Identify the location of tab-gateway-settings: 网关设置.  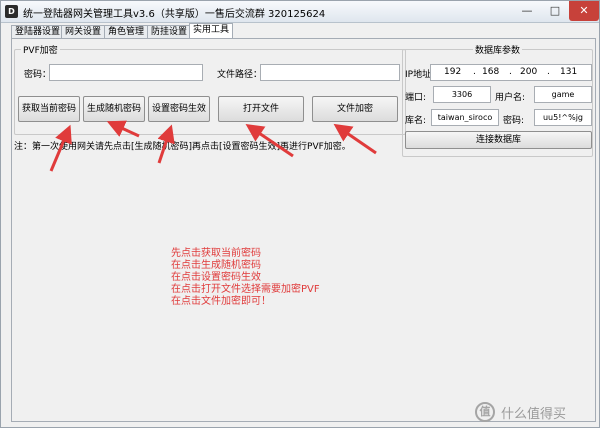
(83, 32).